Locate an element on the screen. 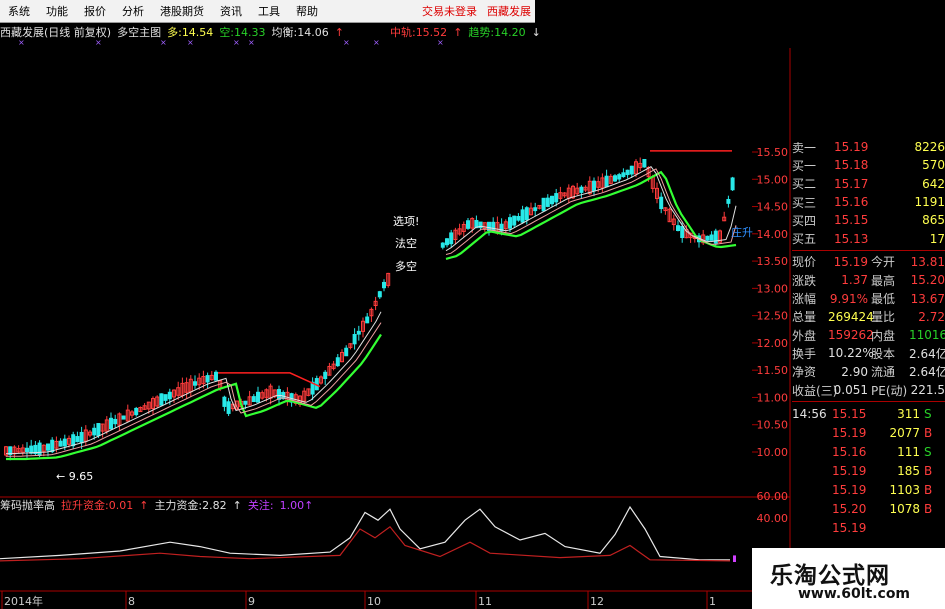 The width and height of the screenshot is (945, 609). menu-hk-futures: 港股期货 is located at coordinates (182, 11).